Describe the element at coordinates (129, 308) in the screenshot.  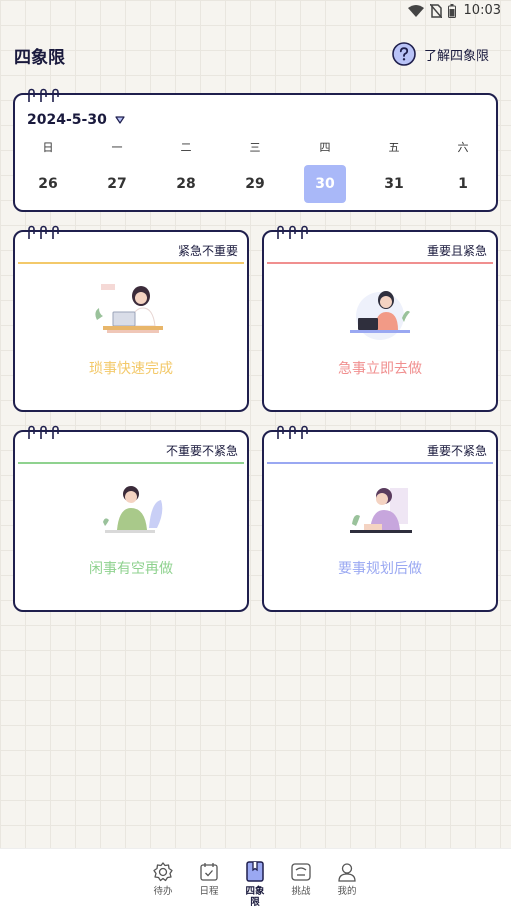
I see `woman-at-laptop-illustration` at that location.